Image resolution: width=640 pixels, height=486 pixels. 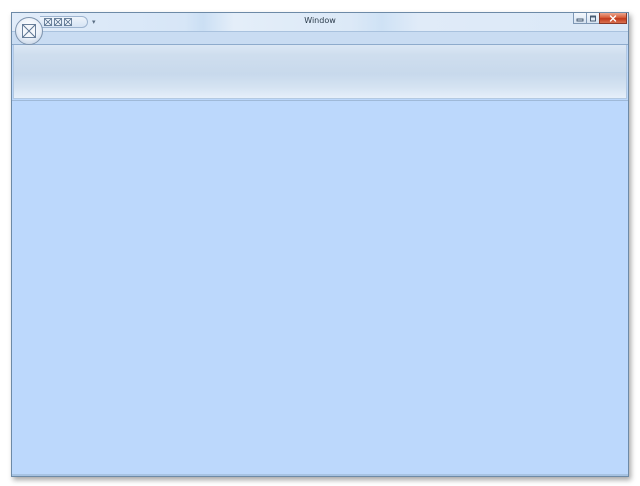 What do you see at coordinates (320, 38) in the screenshot?
I see `ribbon-tab-strip` at bounding box center [320, 38].